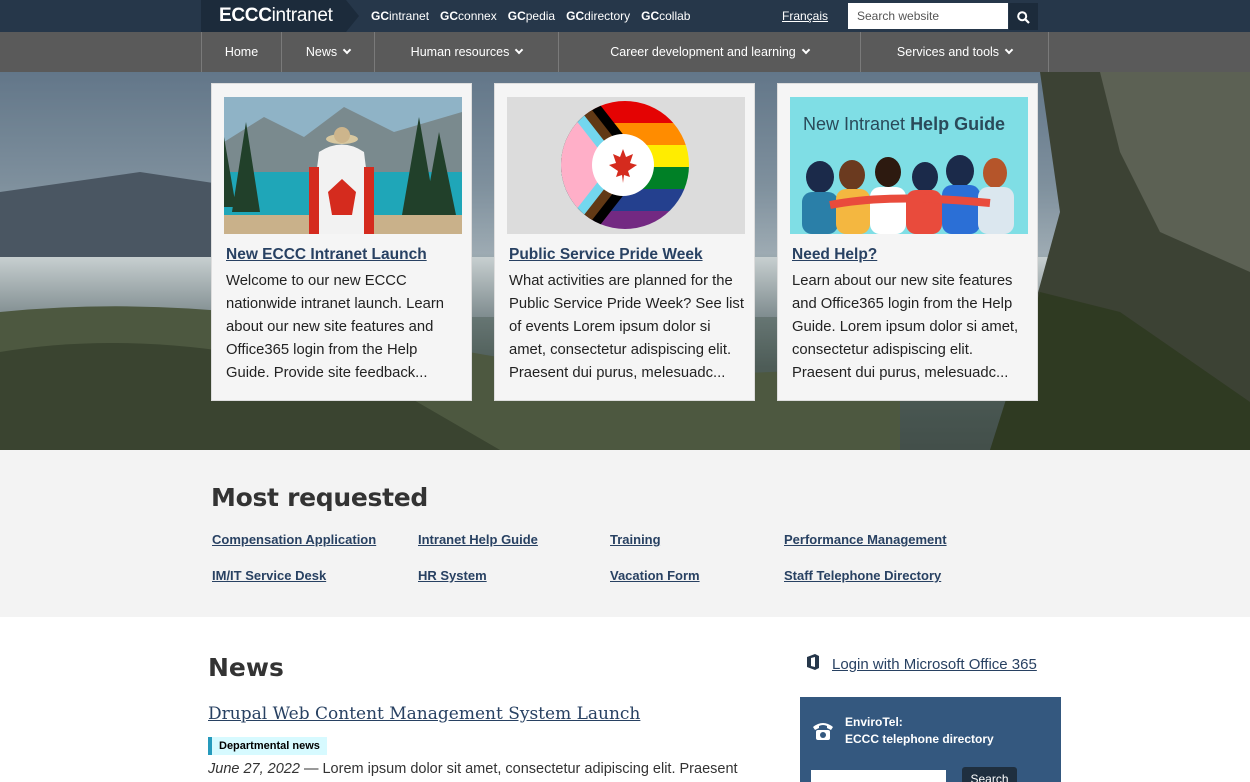 The height and width of the screenshot is (782, 1250). Describe the element at coordinates (460, 52) in the screenshot. I see `nav-item-label: Human resources` at that location.